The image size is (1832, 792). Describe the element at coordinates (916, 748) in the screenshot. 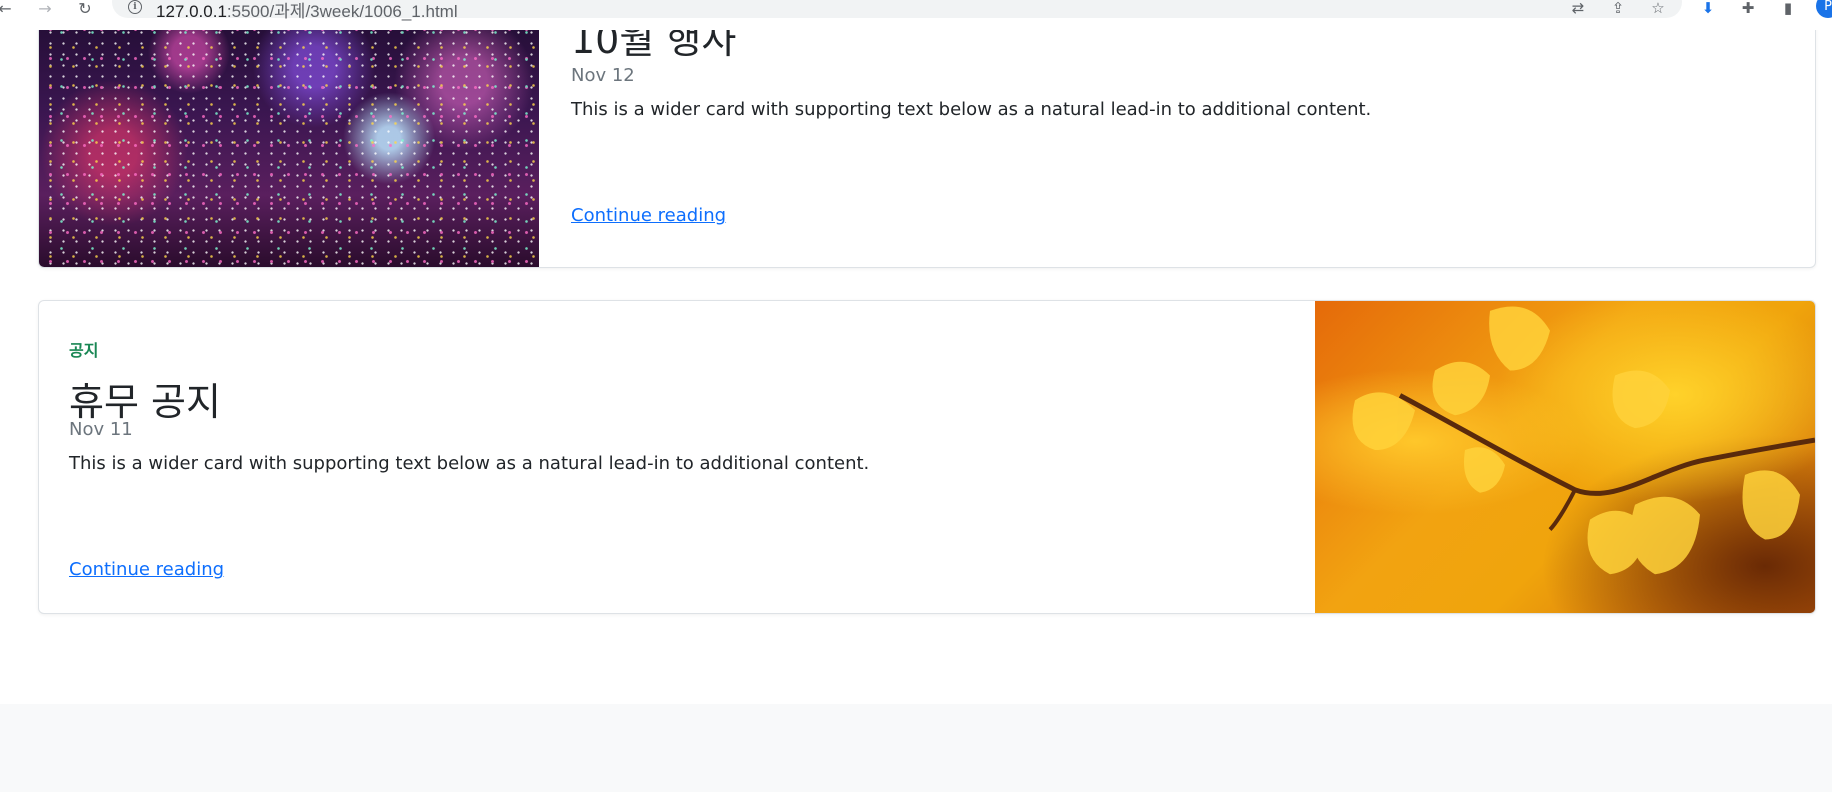

I see `page-footer` at that location.